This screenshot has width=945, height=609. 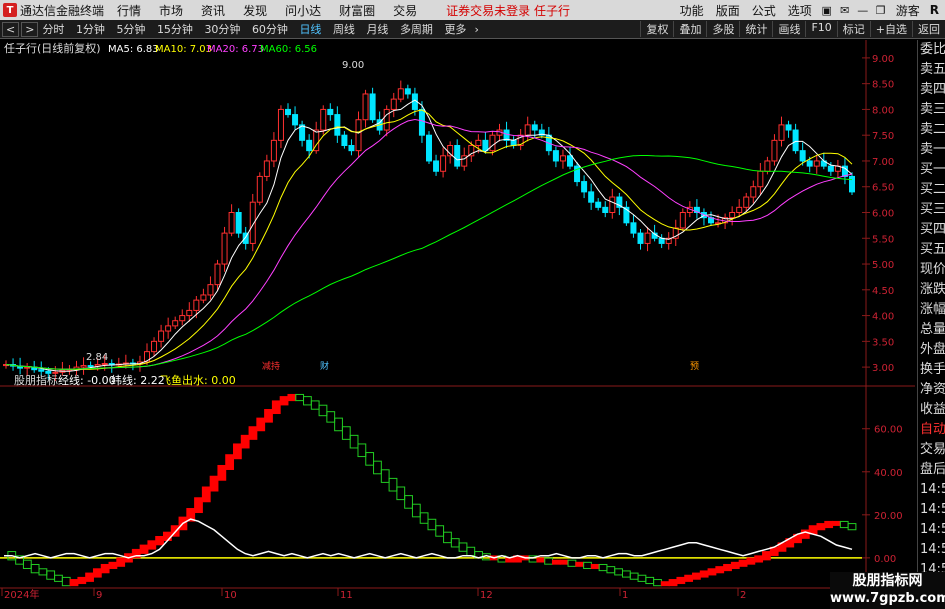 I want to click on quote-panel-item: 收益, so click(x=932, y=409).